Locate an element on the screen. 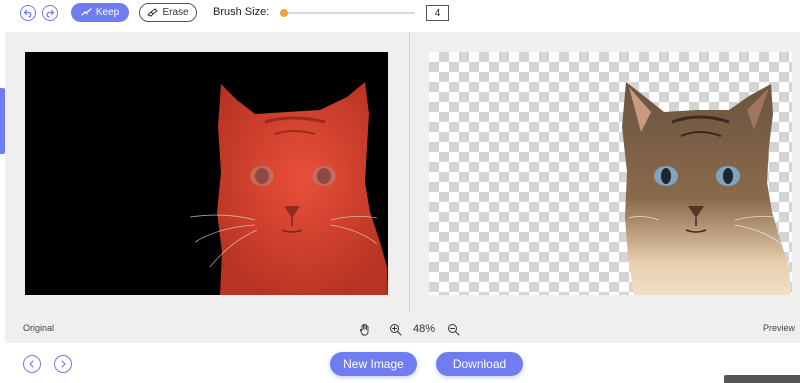 This screenshot has width=800, height=383. preview-cat-image is located at coordinates (706, 188).